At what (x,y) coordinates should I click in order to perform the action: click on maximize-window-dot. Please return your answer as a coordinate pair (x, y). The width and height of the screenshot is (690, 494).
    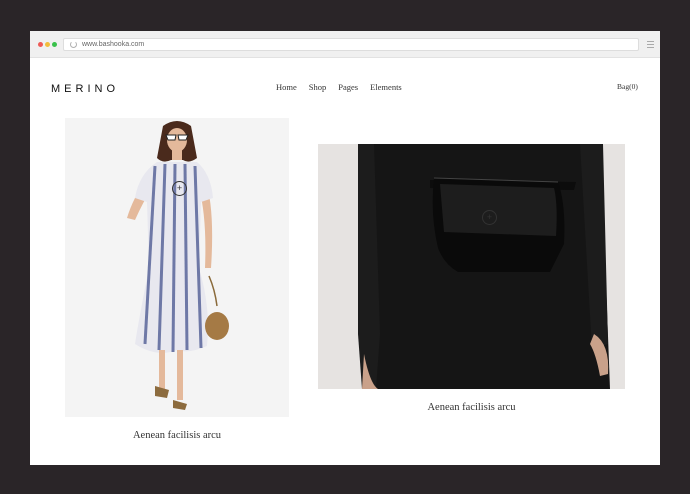
    Looking at the image, I should click on (54, 44).